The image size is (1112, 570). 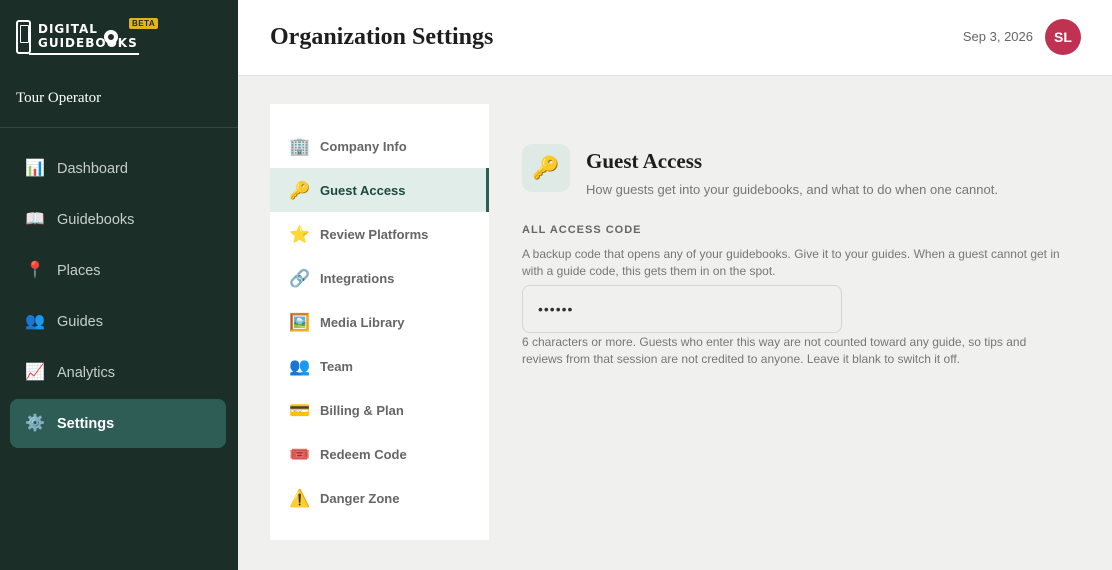 What do you see at coordinates (300, 322) in the screenshot?
I see `image-icon: 🖼️` at bounding box center [300, 322].